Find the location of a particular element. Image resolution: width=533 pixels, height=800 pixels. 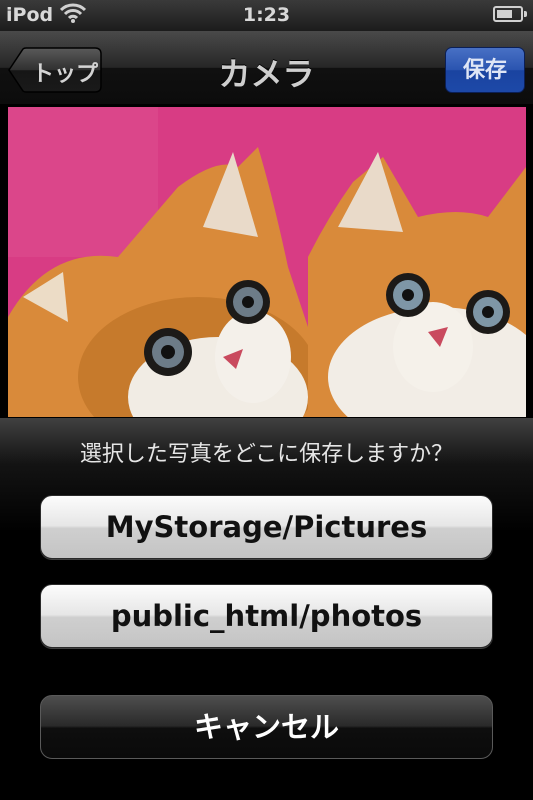

save-button: 保存 is located at coordinates (485, 70).